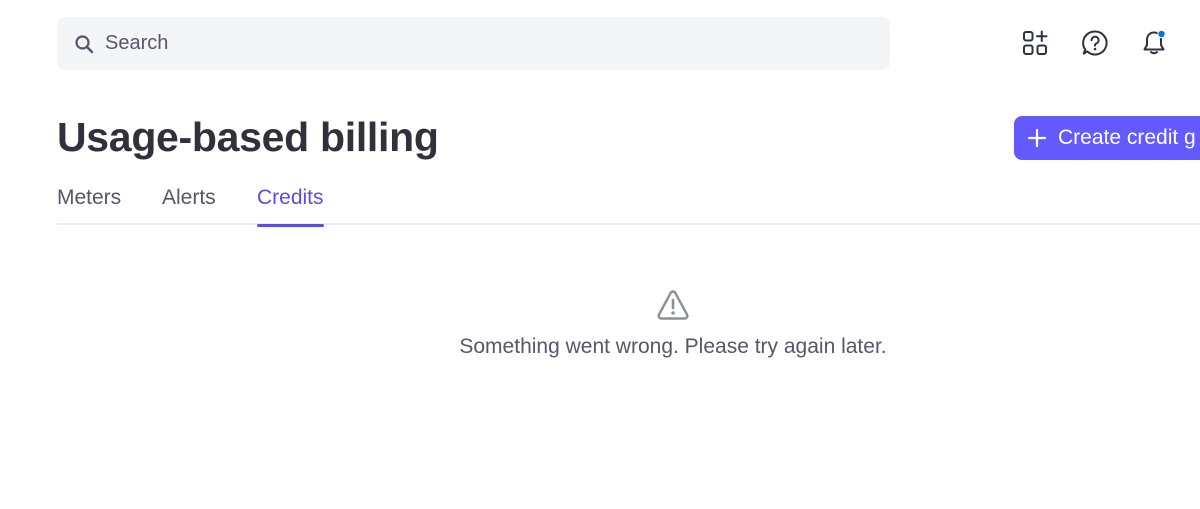 This screenshot has width=1200, height=509. Describe the element at coordinates (189, 205) in the screenshot. I see `tab-alerts: Alerts` at that location.